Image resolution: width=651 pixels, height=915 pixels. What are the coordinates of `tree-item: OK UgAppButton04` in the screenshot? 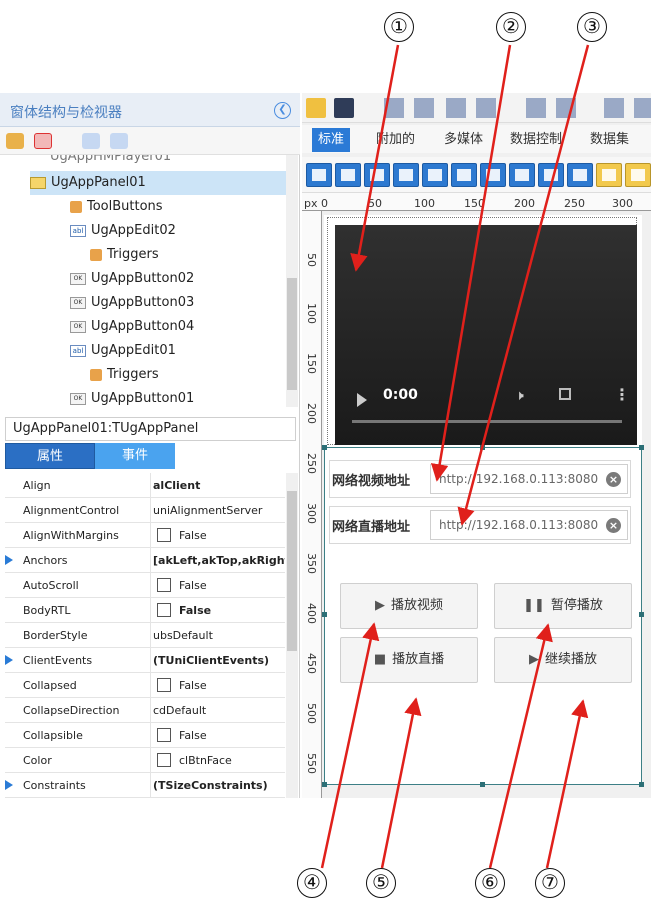 It's located at (132, 327).